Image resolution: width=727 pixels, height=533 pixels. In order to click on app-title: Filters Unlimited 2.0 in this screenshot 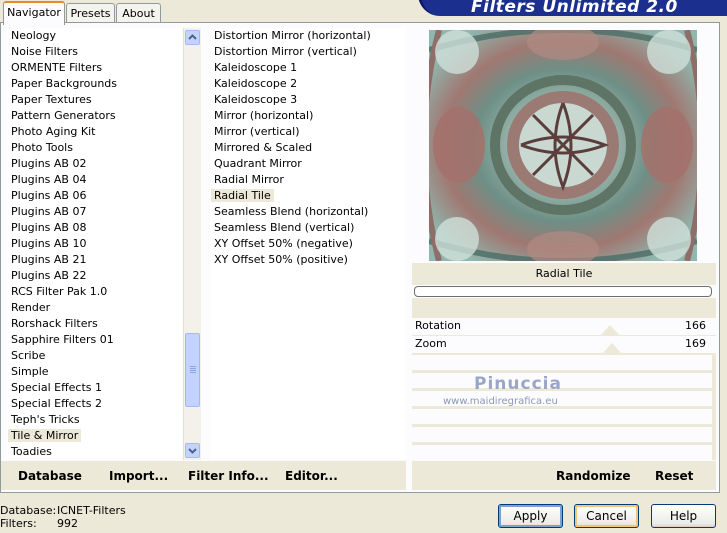, I will do `click(574, 8)`.